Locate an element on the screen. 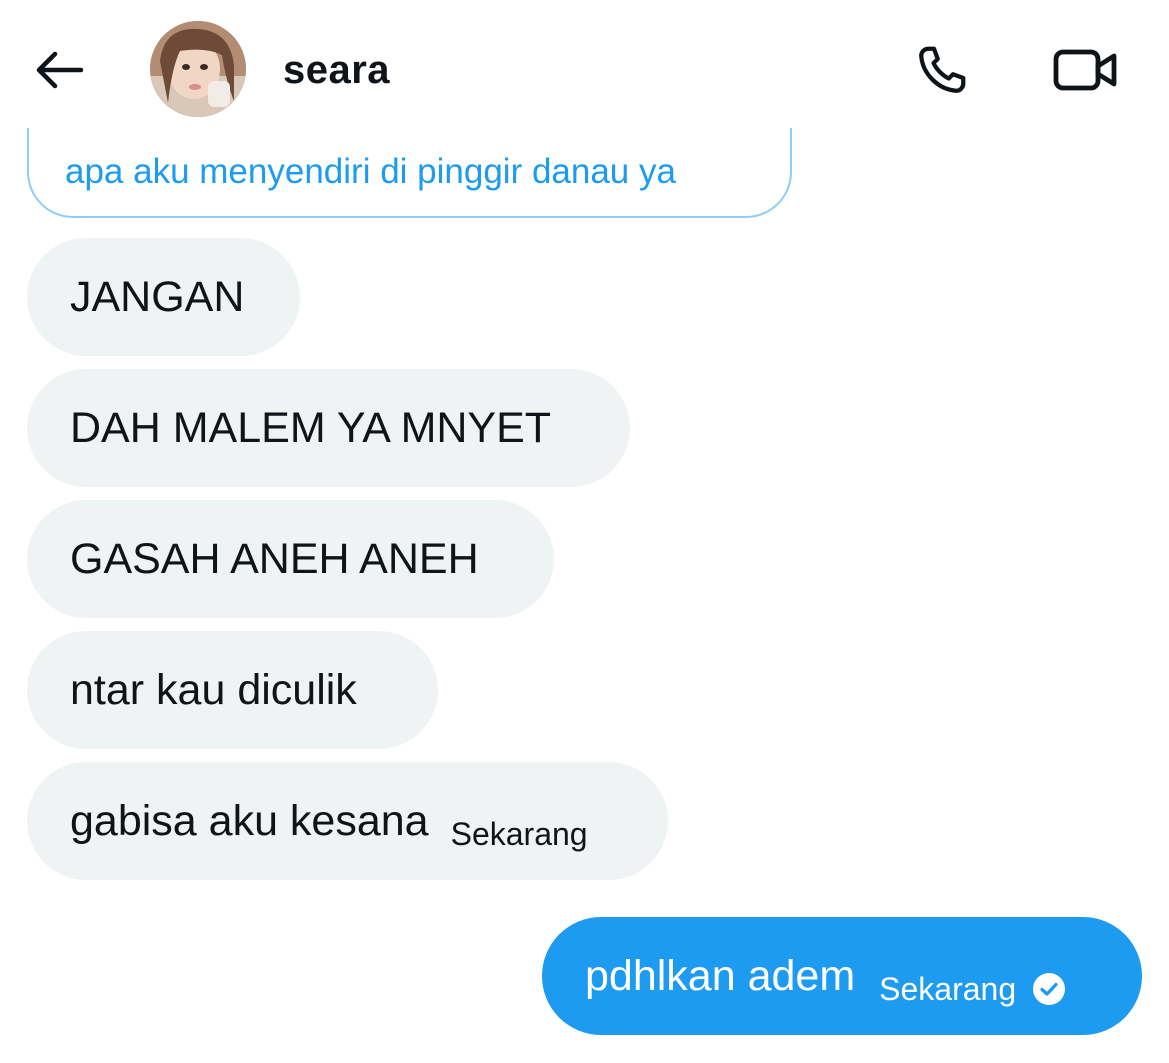 This screenshot has height=1063, width=1169. sent-message: pdhlkan adem Sekarang is located at coordinates (842, 976).